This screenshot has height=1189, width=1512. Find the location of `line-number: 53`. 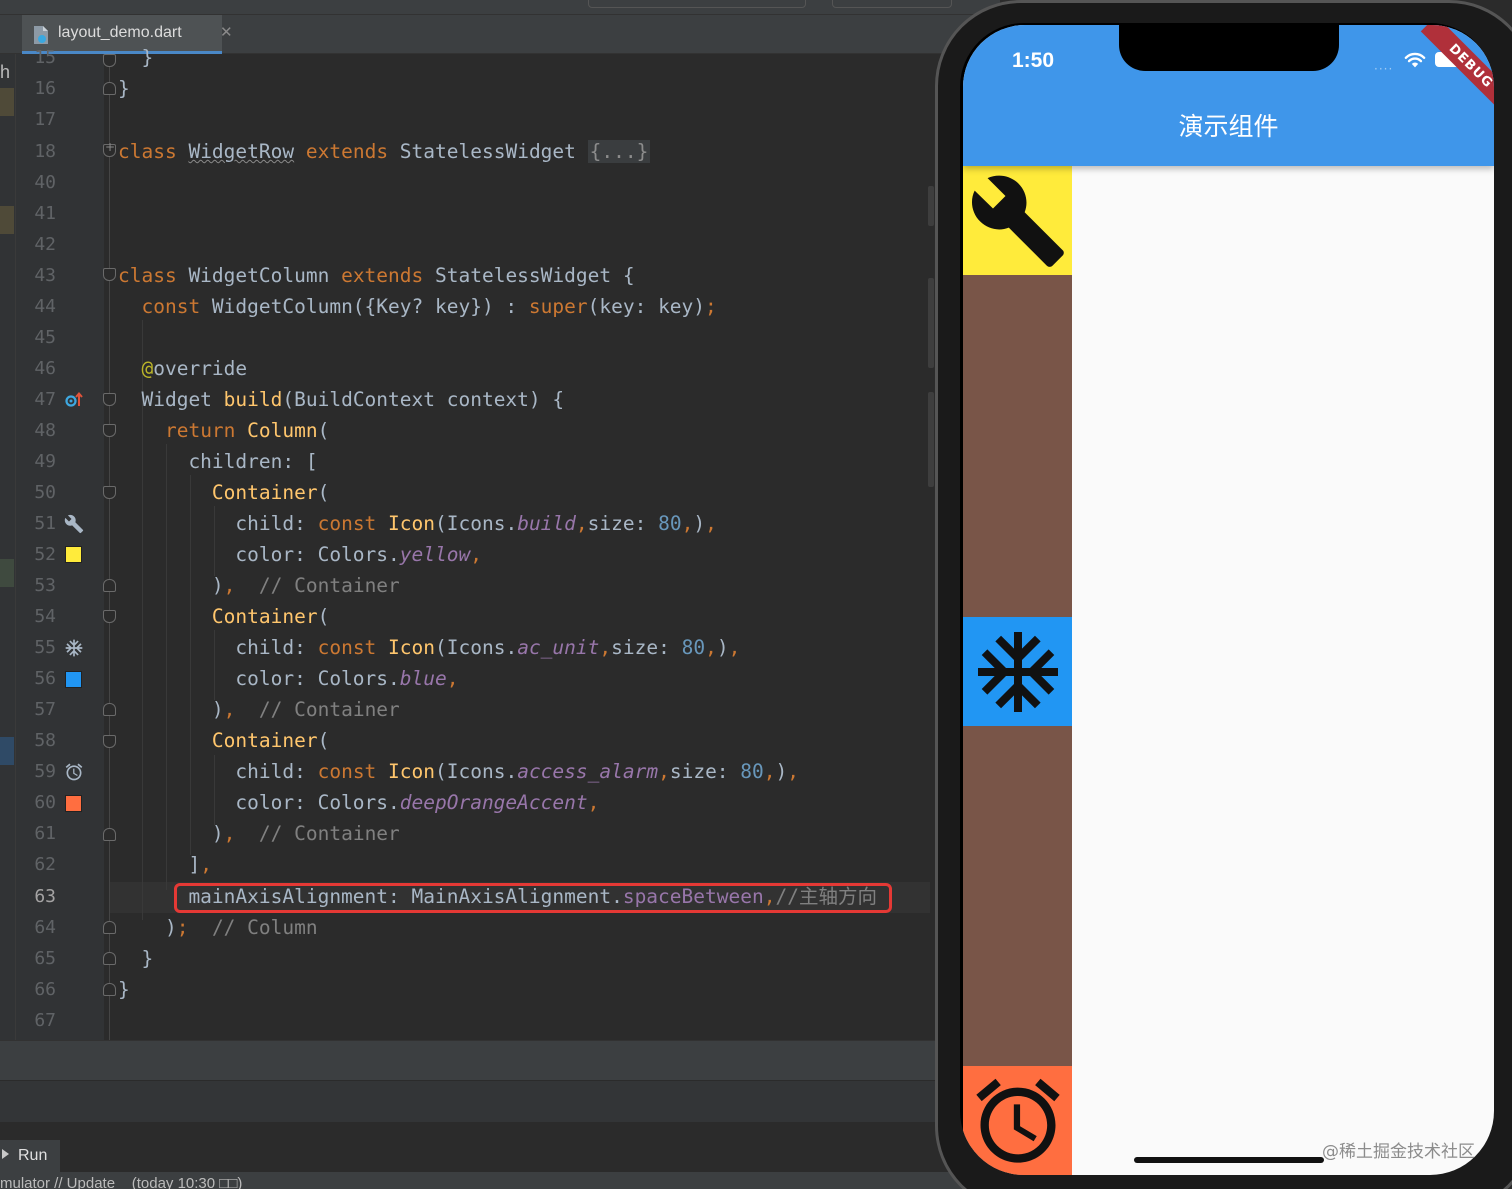

line-number: 53 is located at coordinates (45, 585).